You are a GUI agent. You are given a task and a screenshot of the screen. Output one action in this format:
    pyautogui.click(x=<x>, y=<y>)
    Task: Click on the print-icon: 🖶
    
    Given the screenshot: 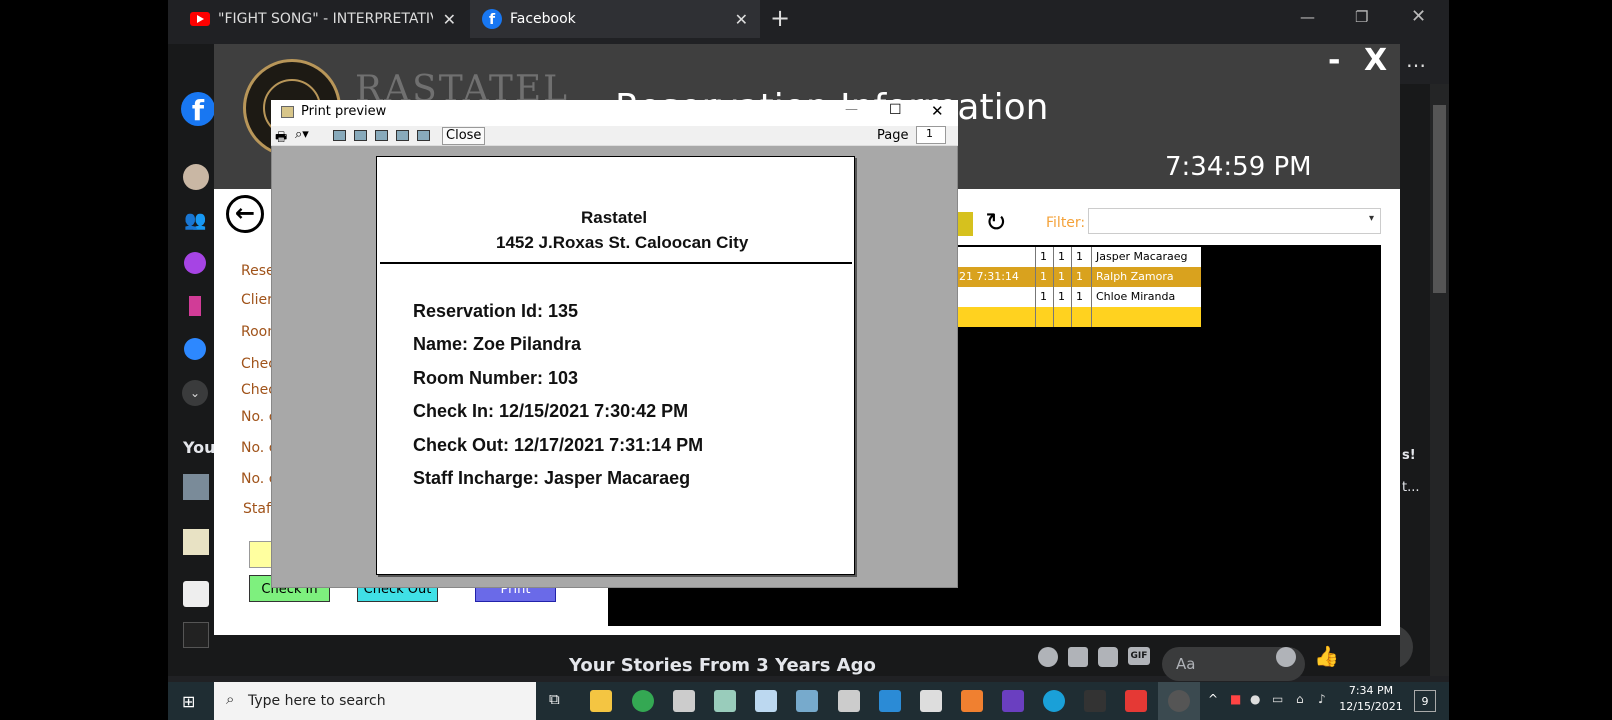 What is the action you would take?
    pyautogui.click(x=281, y=139)
    